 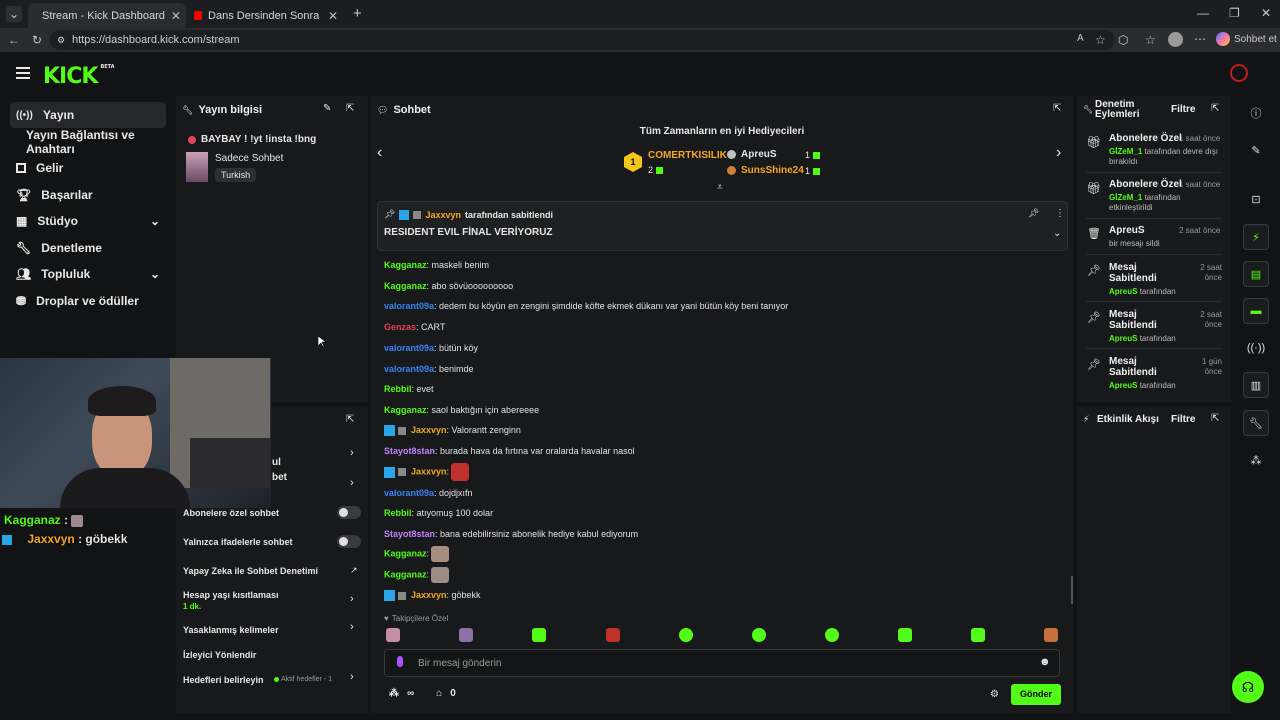 What do you see at coordinates (1234, 13) in the screenshot?
I see `restore-icon: ❐` at bounding box center [1234, 13].